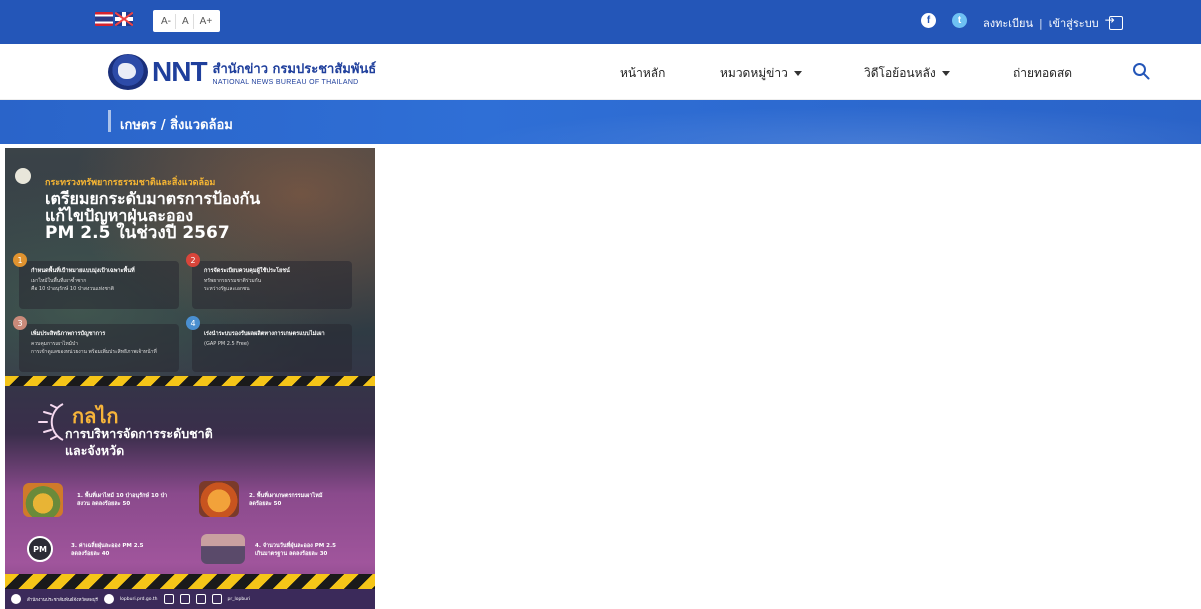  What do you see at coordinates (959, 20) in the screenshot?
I see `twitter-icon: t` at bounding box center [959, 20].